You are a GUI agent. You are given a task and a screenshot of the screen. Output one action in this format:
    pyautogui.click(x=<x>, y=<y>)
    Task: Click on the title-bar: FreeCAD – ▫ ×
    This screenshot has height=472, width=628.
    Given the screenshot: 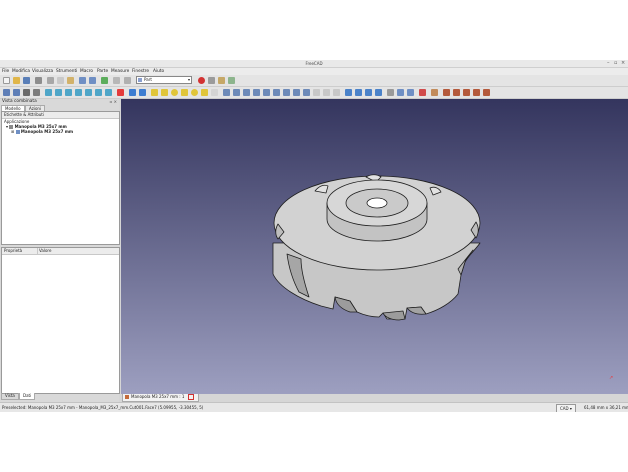 What is the action you would take?
    pyautogui.click(x=314, y=64)
    